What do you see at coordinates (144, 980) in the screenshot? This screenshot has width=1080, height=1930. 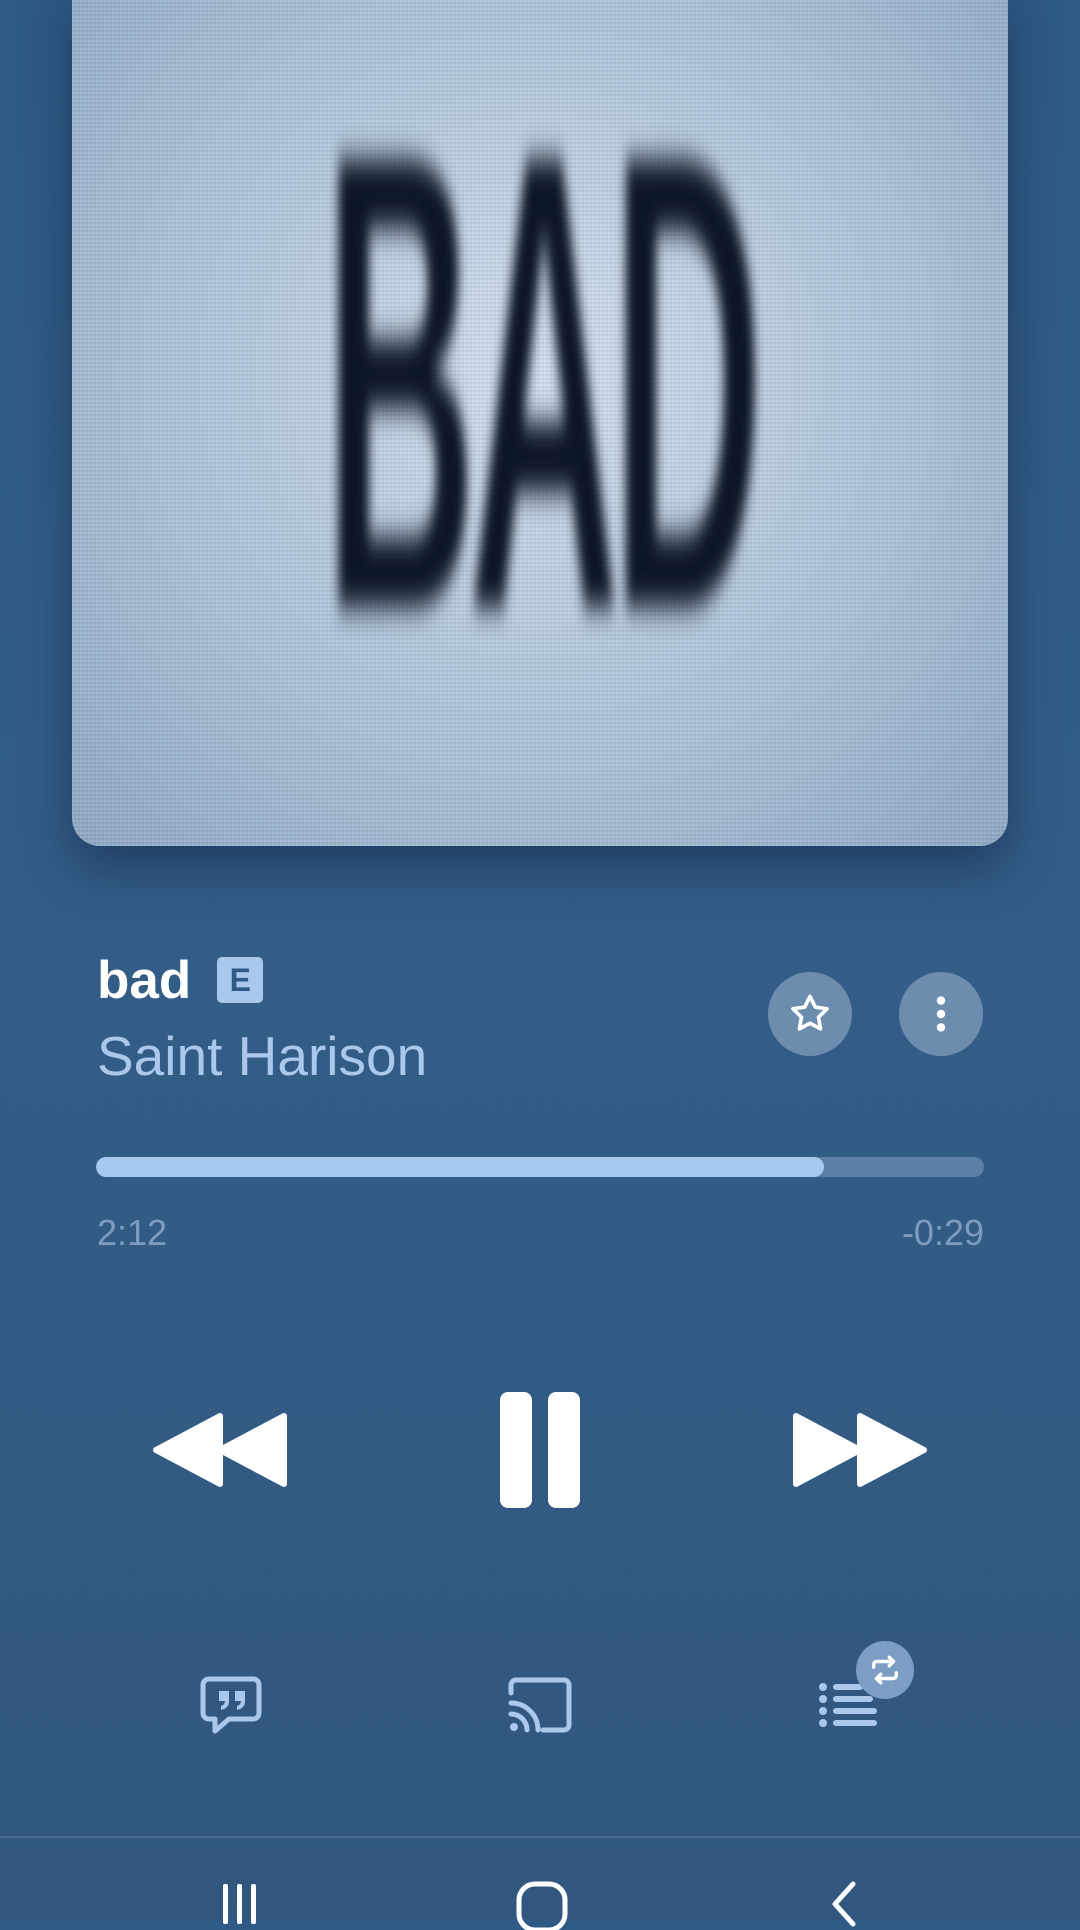 I see `track-title: bad` at bounding box center [144, 980].